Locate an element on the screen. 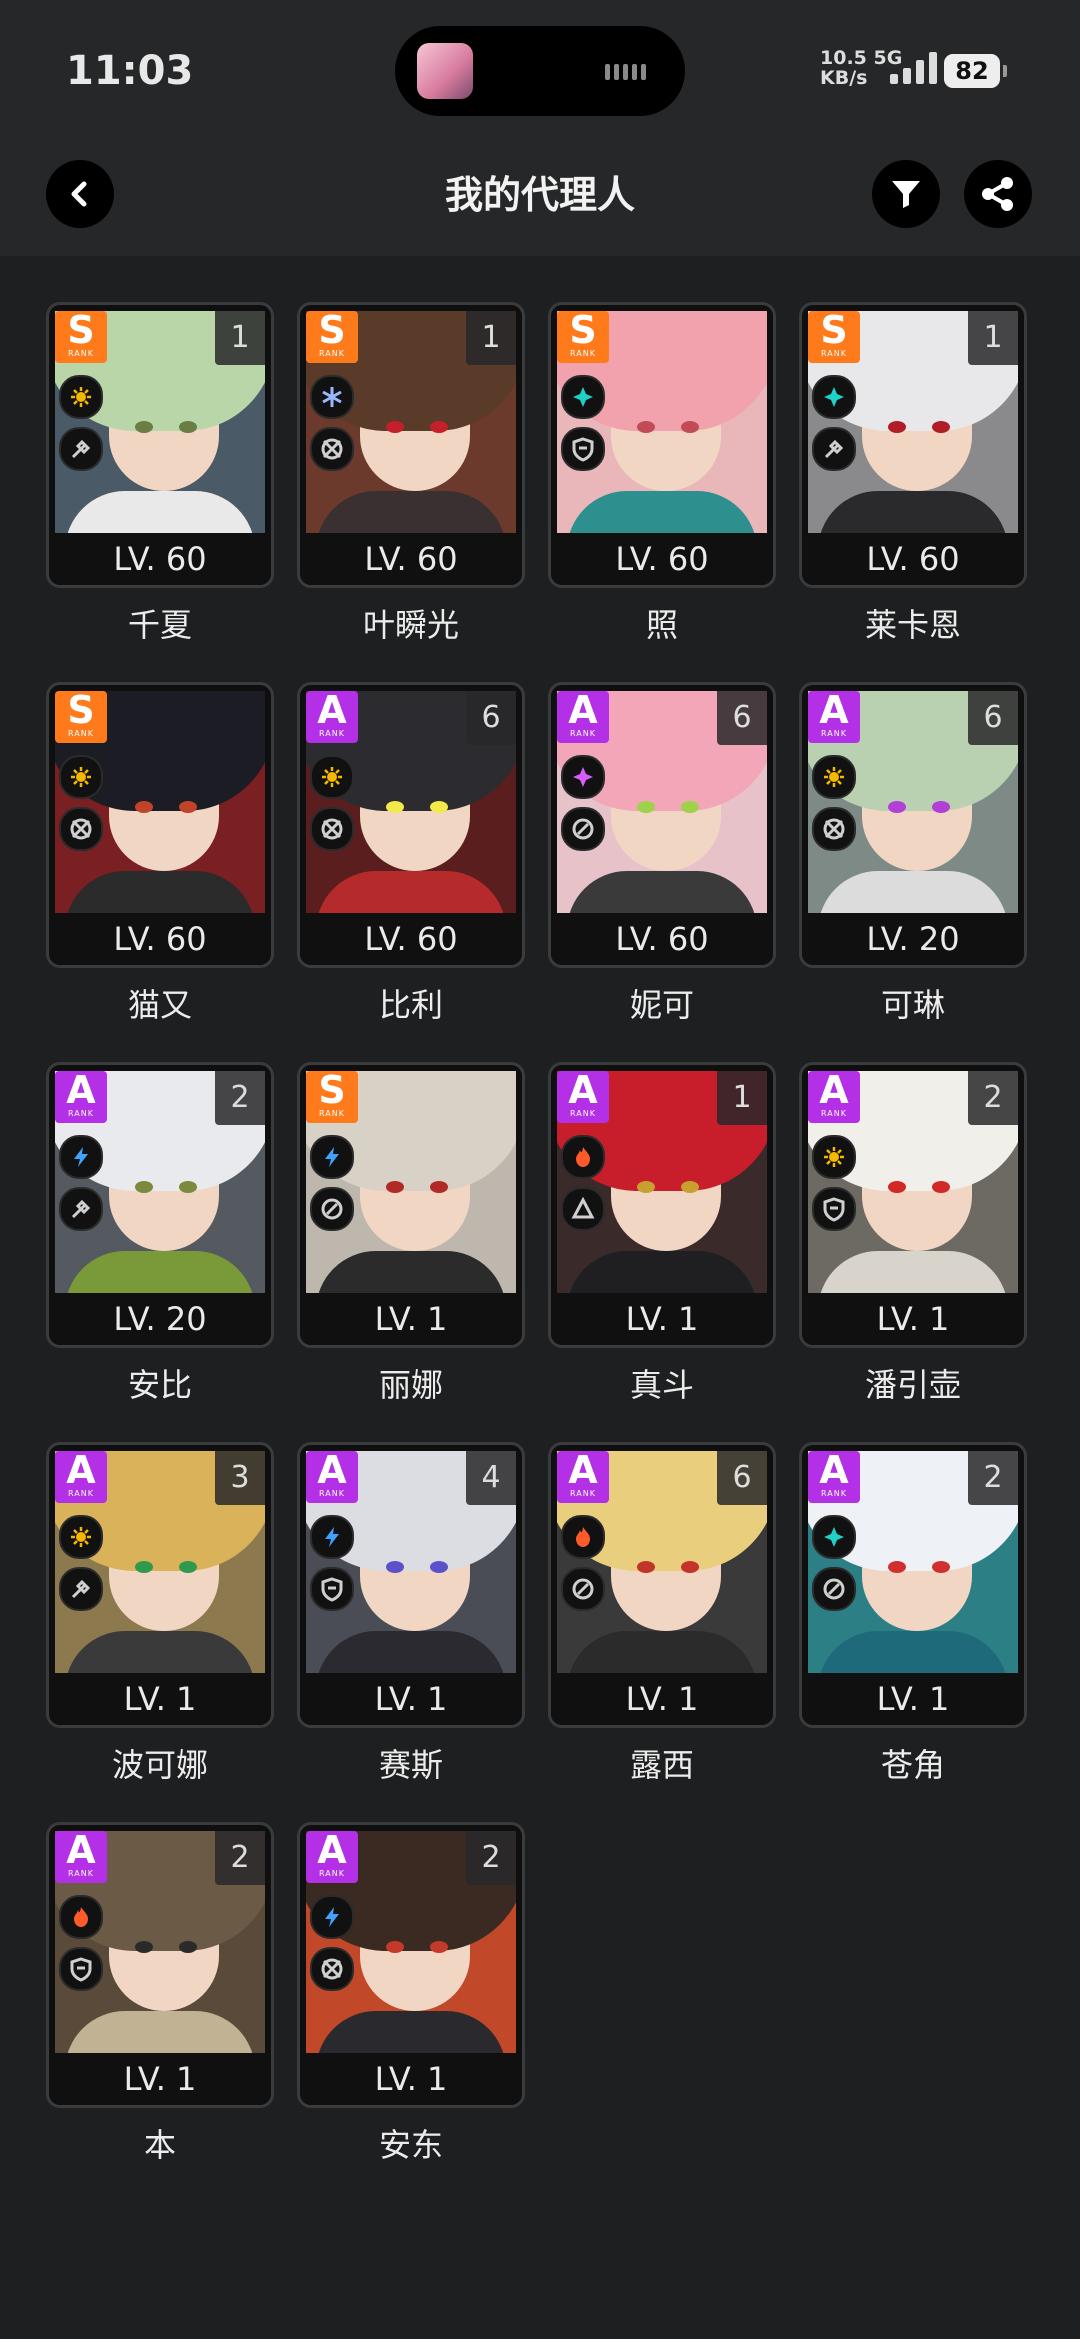  mindscape-count: 1 is located at coordinates (742, 1098).